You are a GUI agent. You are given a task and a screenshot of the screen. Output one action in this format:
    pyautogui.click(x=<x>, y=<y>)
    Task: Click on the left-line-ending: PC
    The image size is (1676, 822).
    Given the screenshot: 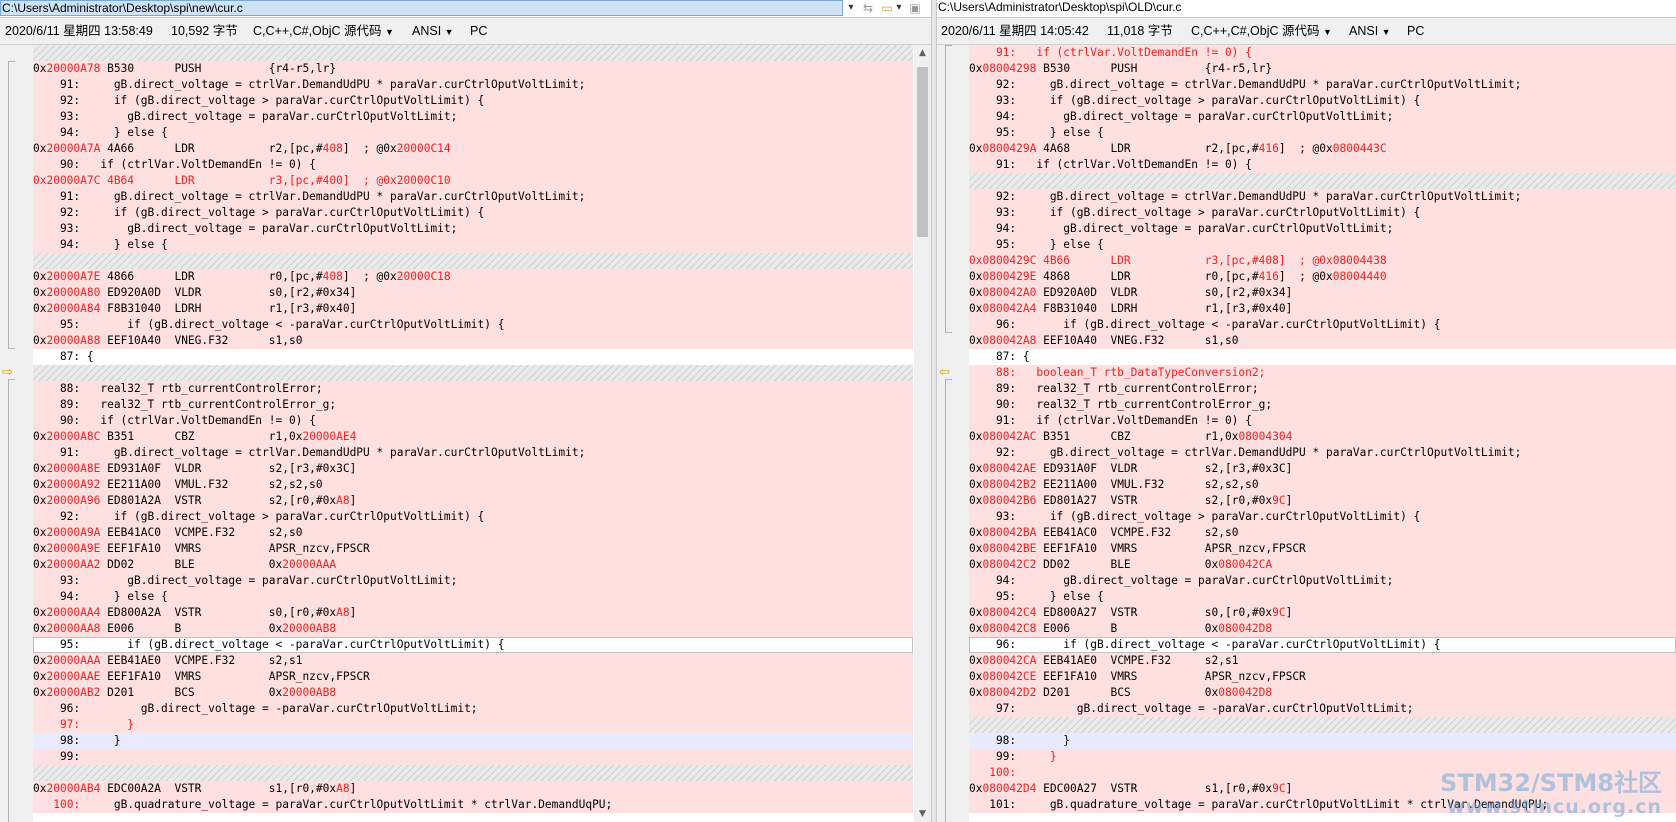 What is the action you would take?
    pyautogui.click(x=478, y=31)
    